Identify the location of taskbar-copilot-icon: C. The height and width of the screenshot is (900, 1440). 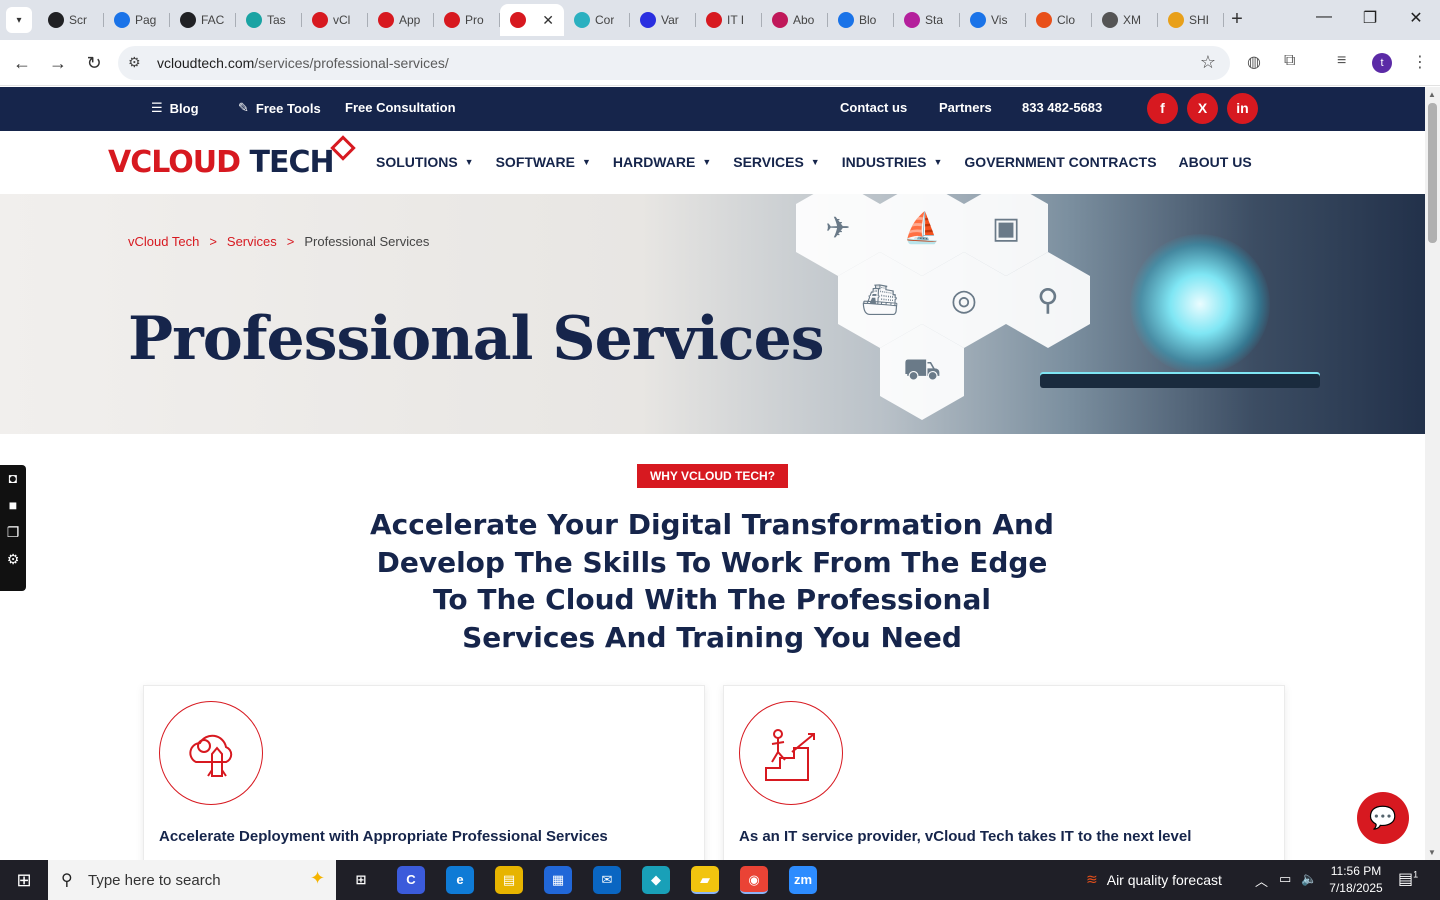
(411, 880).